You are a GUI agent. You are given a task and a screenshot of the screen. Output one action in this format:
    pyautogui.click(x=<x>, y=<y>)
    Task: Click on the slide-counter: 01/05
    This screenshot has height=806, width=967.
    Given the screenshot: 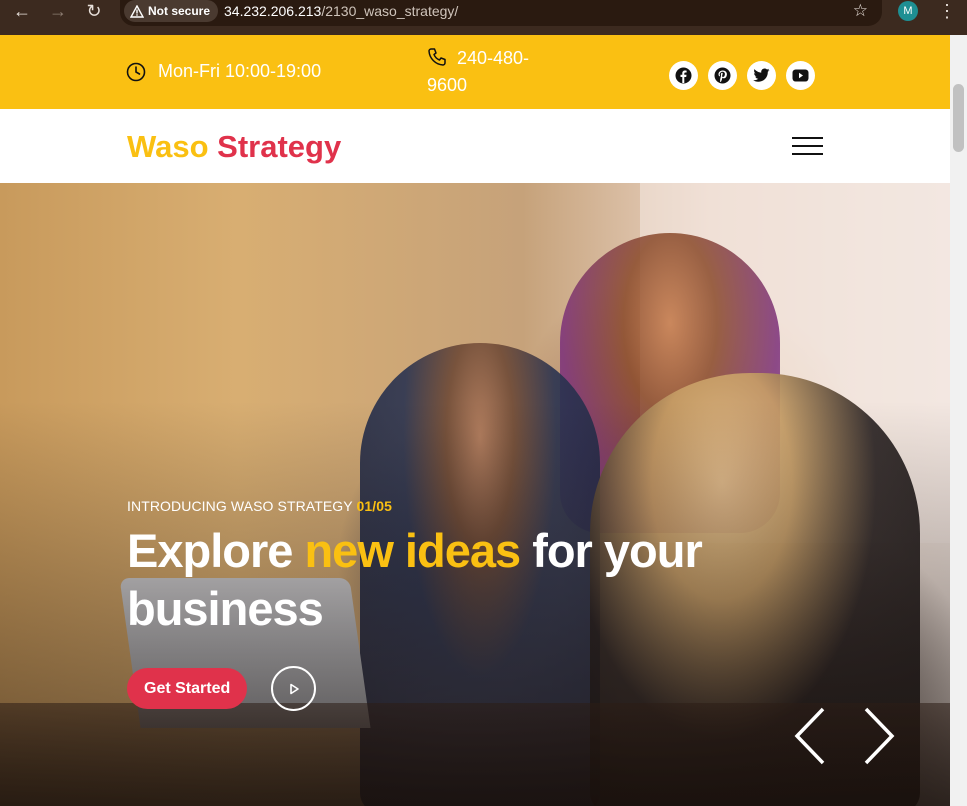 What is the action you would take?
    pyautogui.click(x=374, y=506)
    